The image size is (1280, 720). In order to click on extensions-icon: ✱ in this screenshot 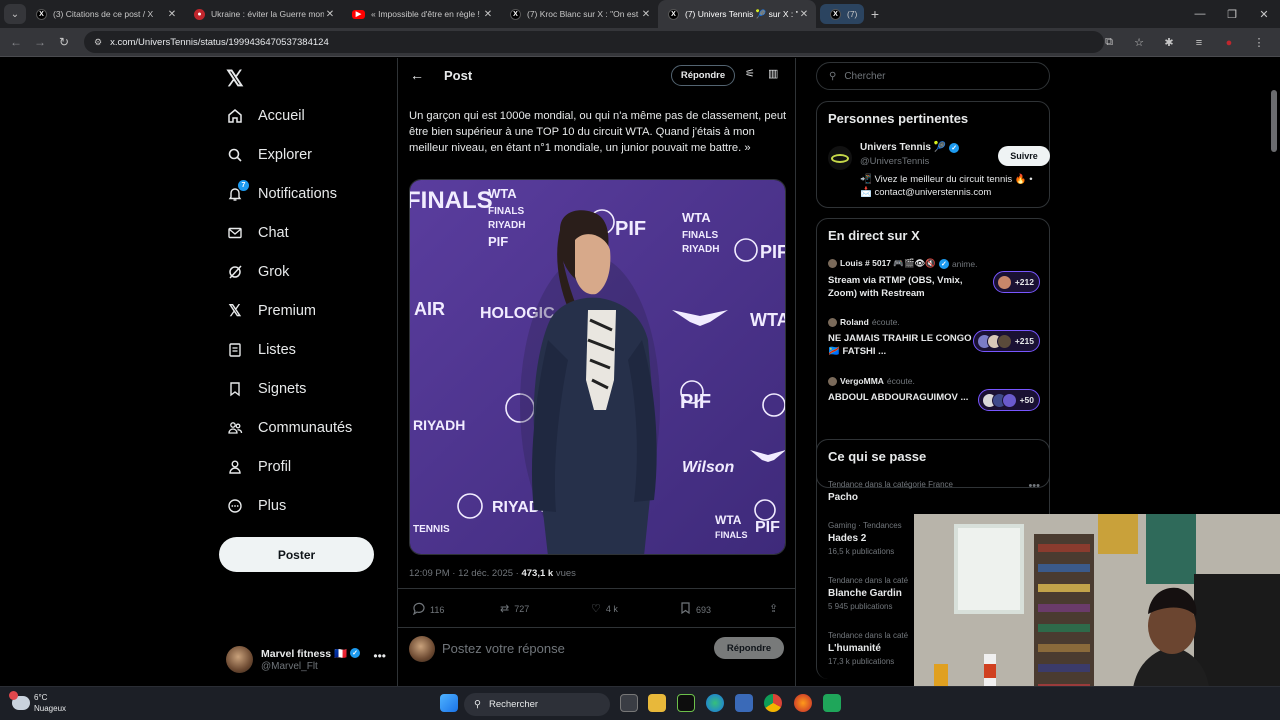, I will do `click(1169, 42)`.